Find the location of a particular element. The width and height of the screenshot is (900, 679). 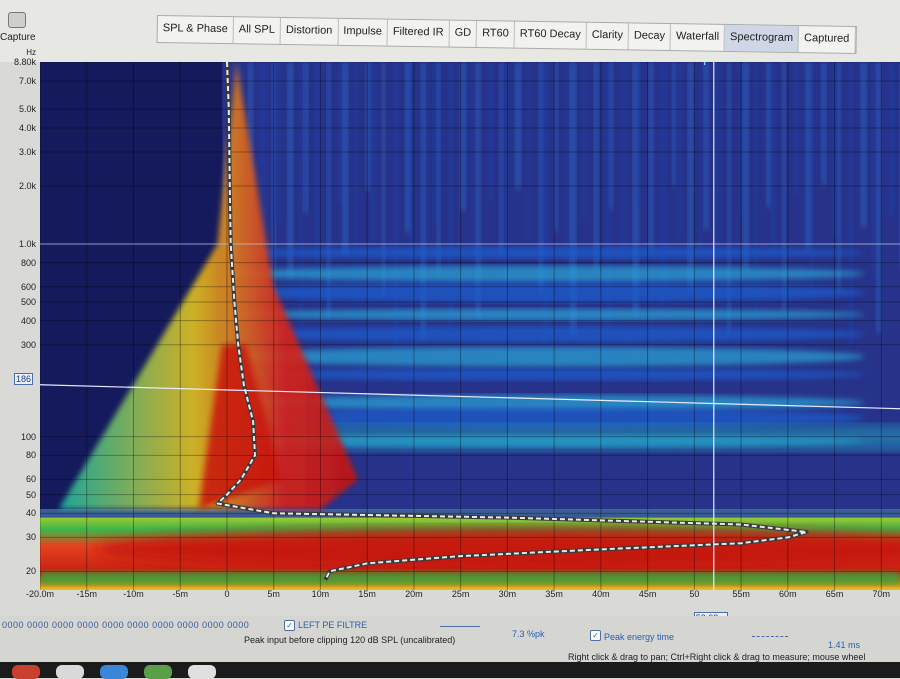

x-tick-label: -5m is located at coordinates (180, 594).